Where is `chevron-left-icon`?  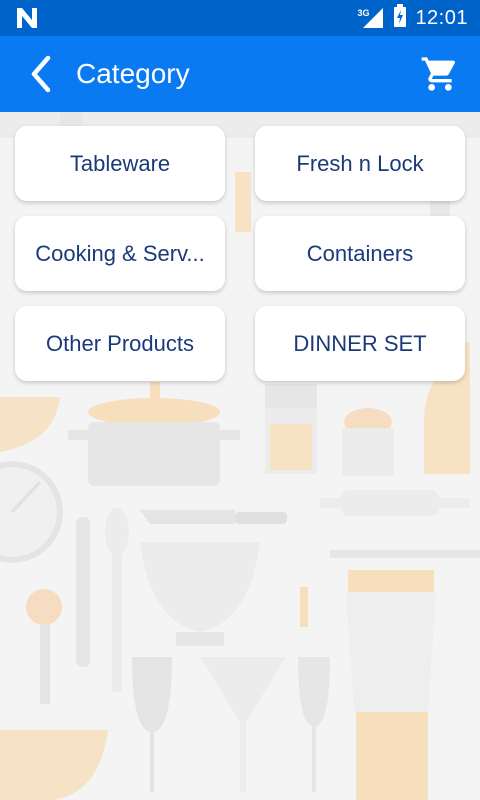 chevron-left-icon is located at coordinates (41, 74).